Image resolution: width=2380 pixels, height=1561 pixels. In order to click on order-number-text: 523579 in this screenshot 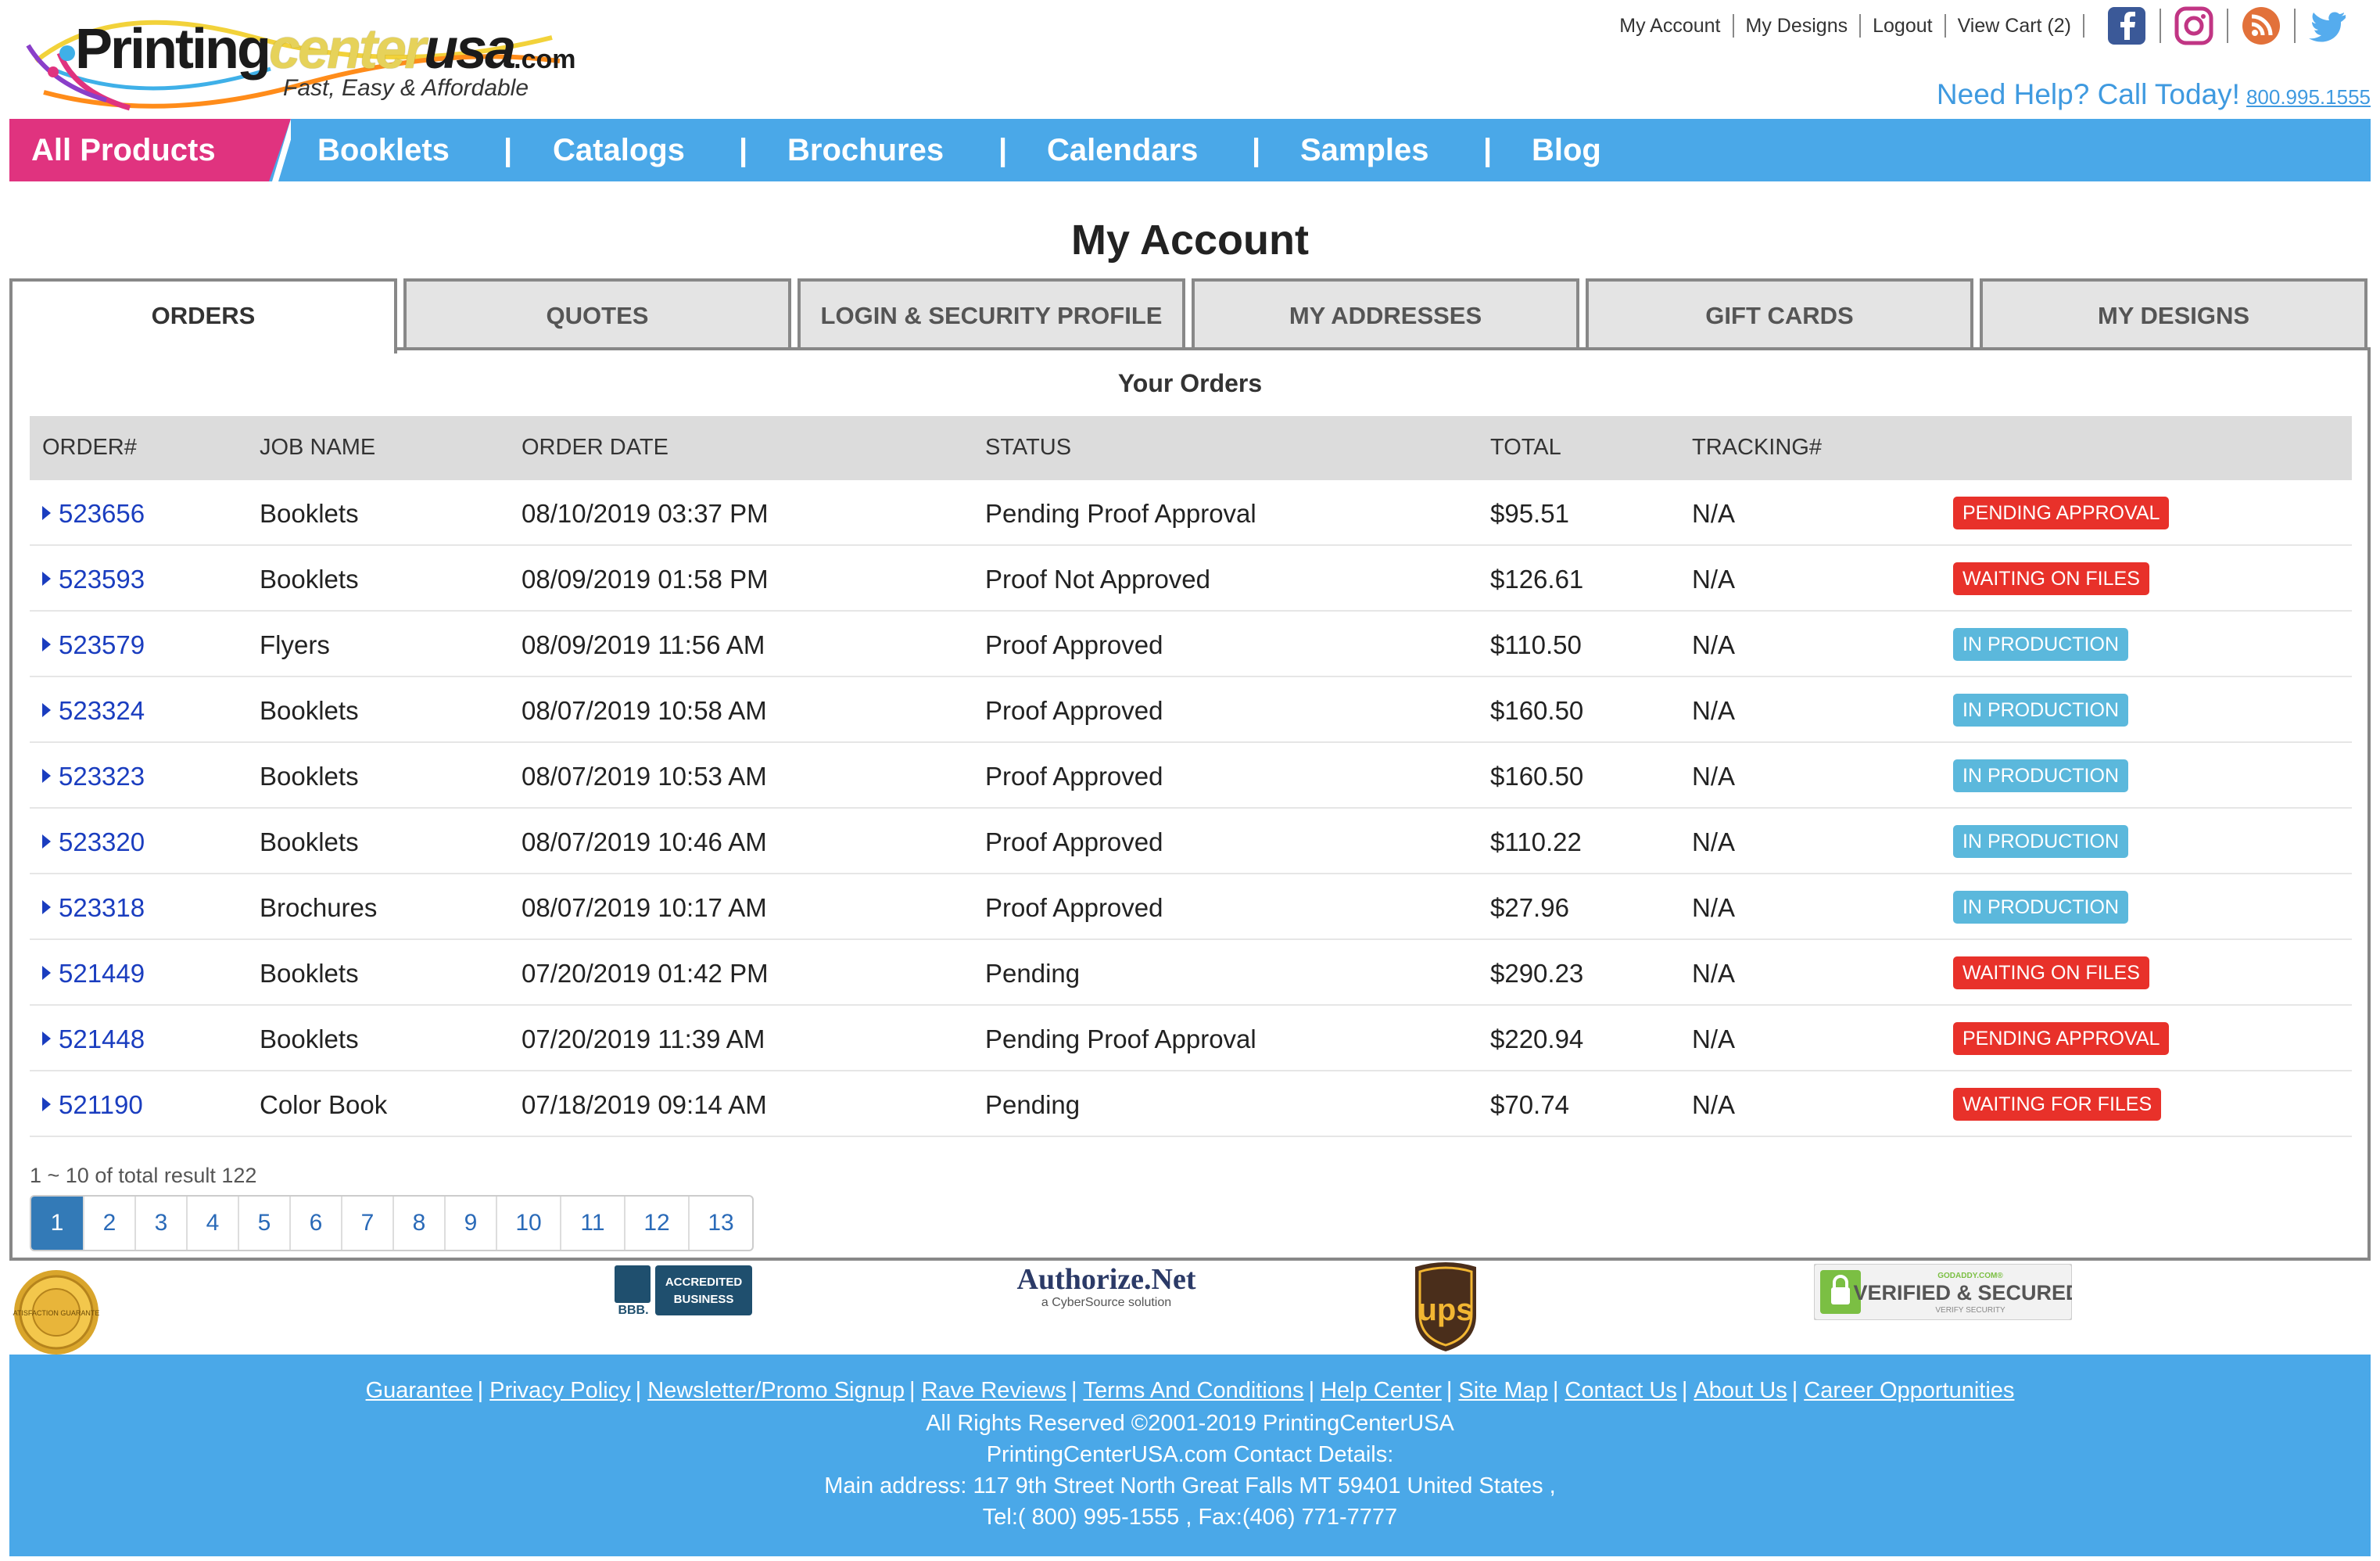, I will do `click(102, 644)`.